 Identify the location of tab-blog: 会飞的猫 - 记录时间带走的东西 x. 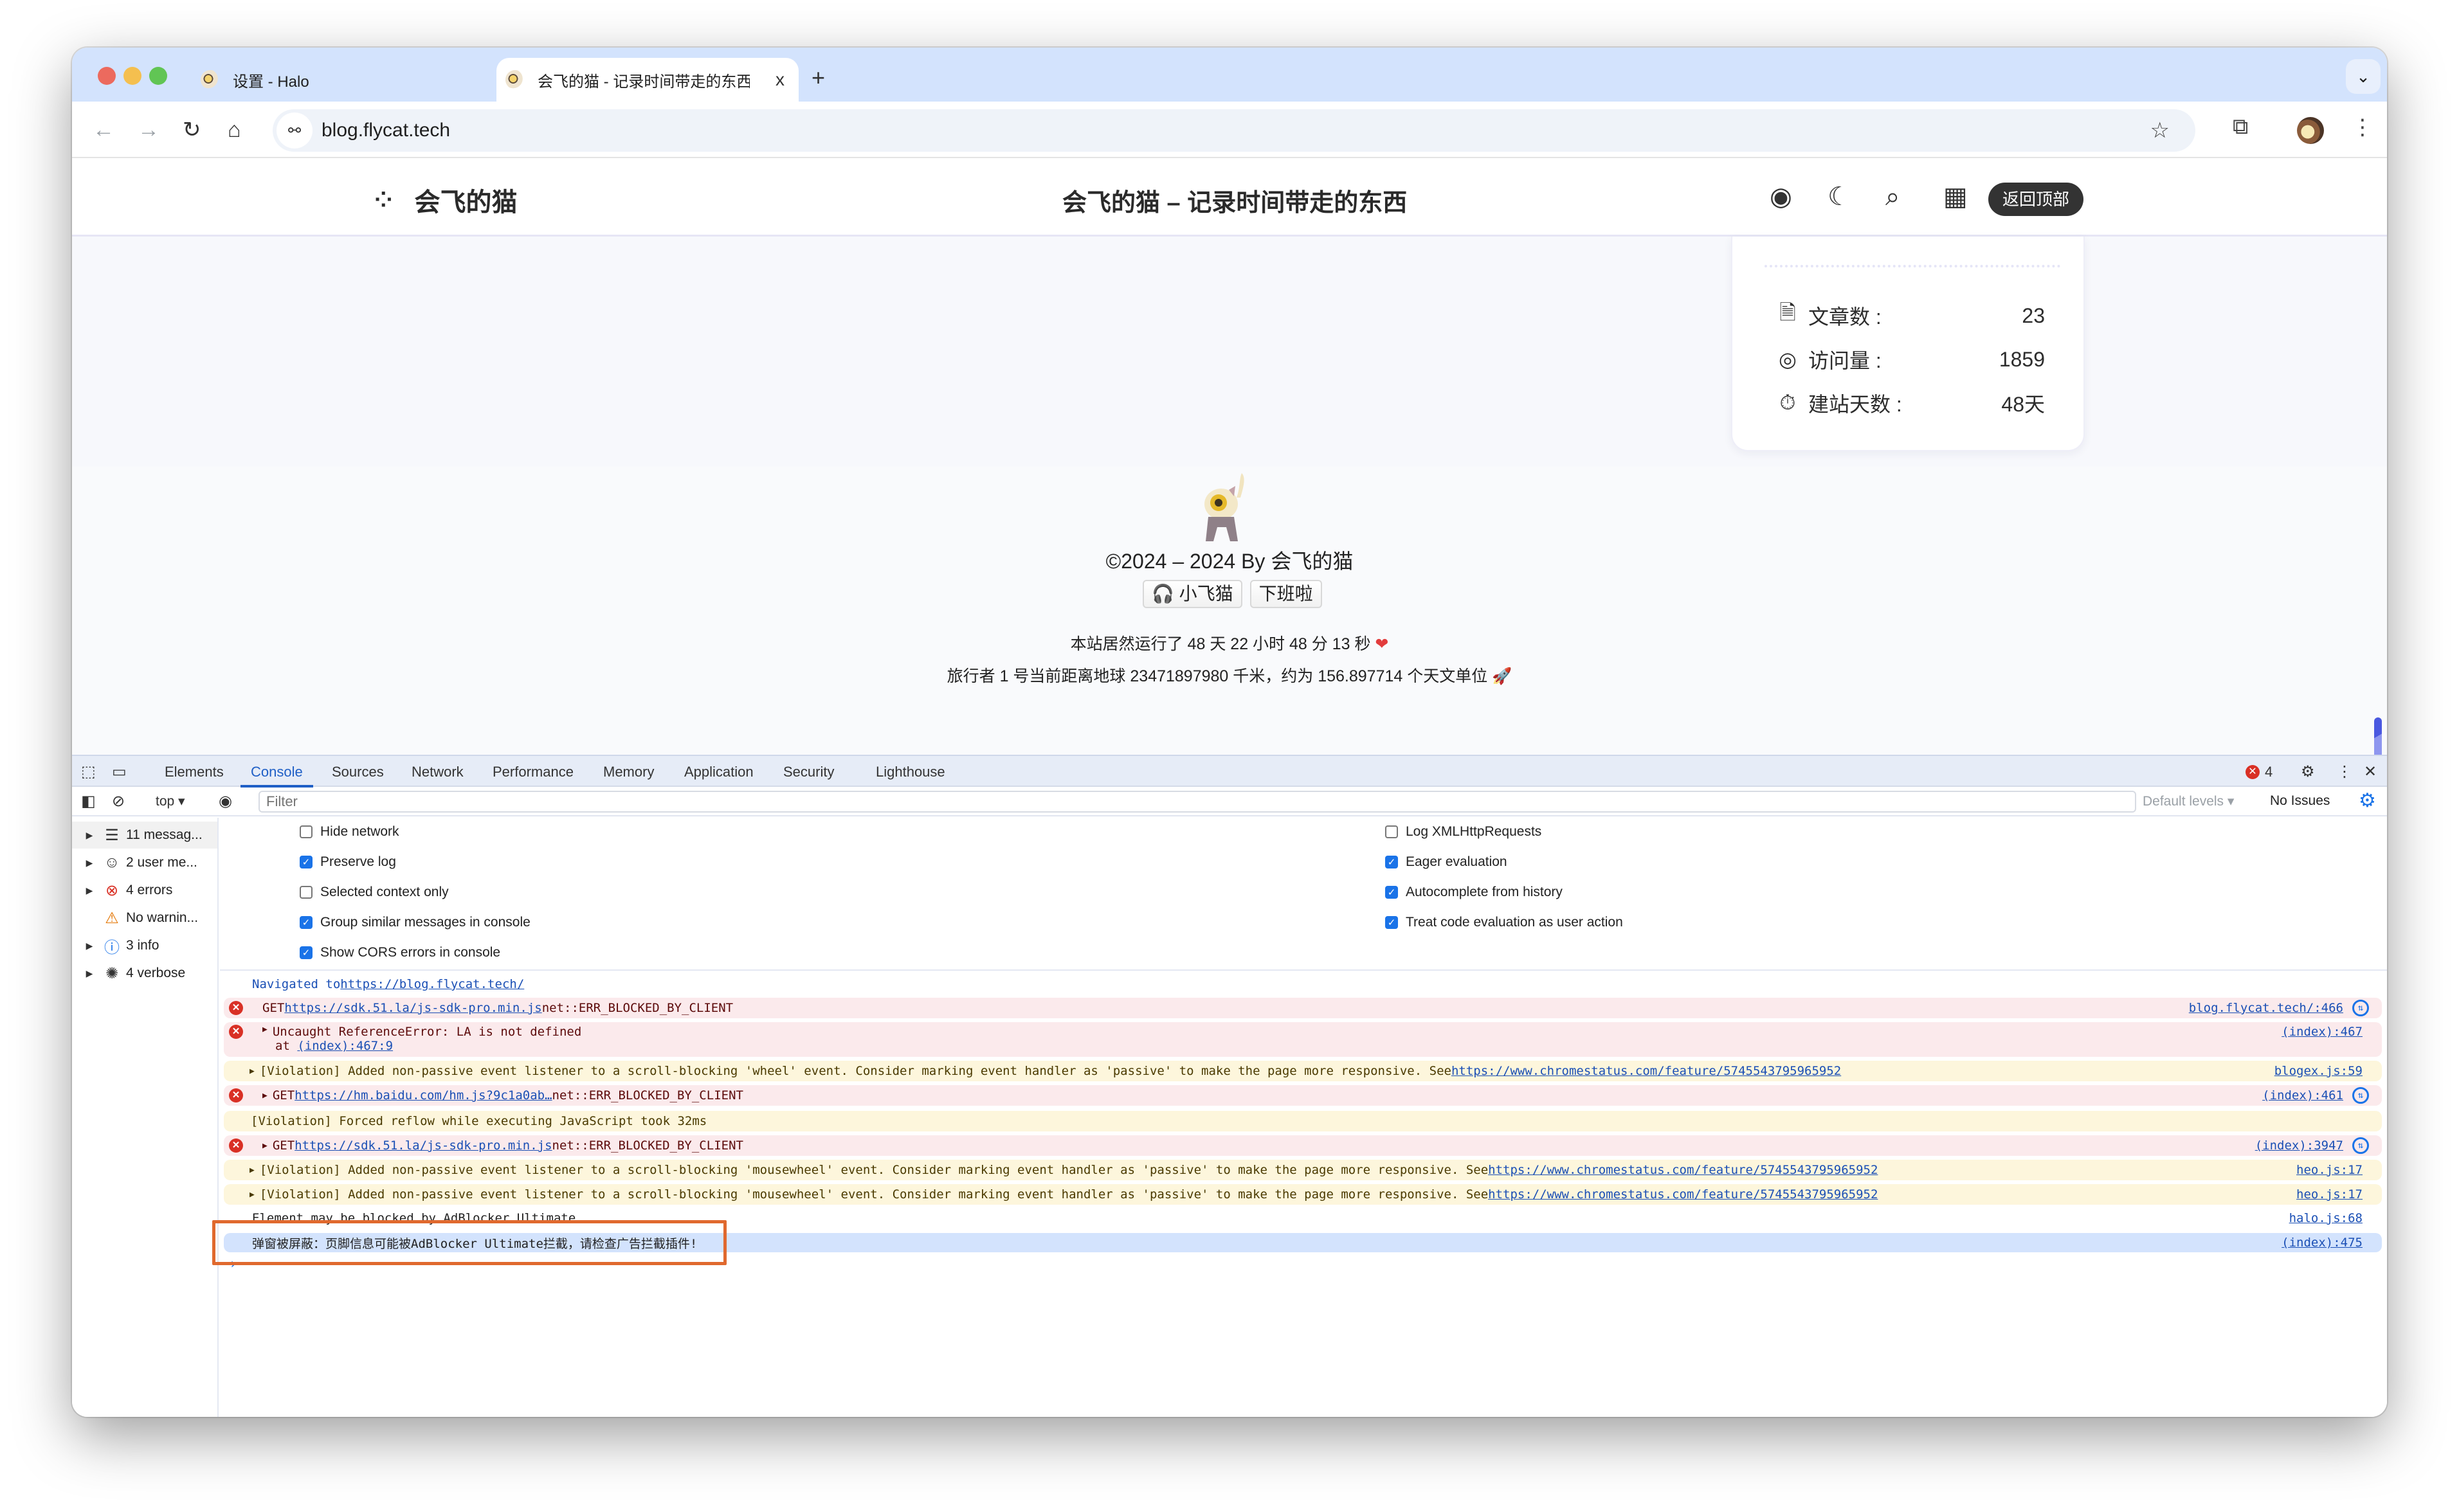
(647, 80).